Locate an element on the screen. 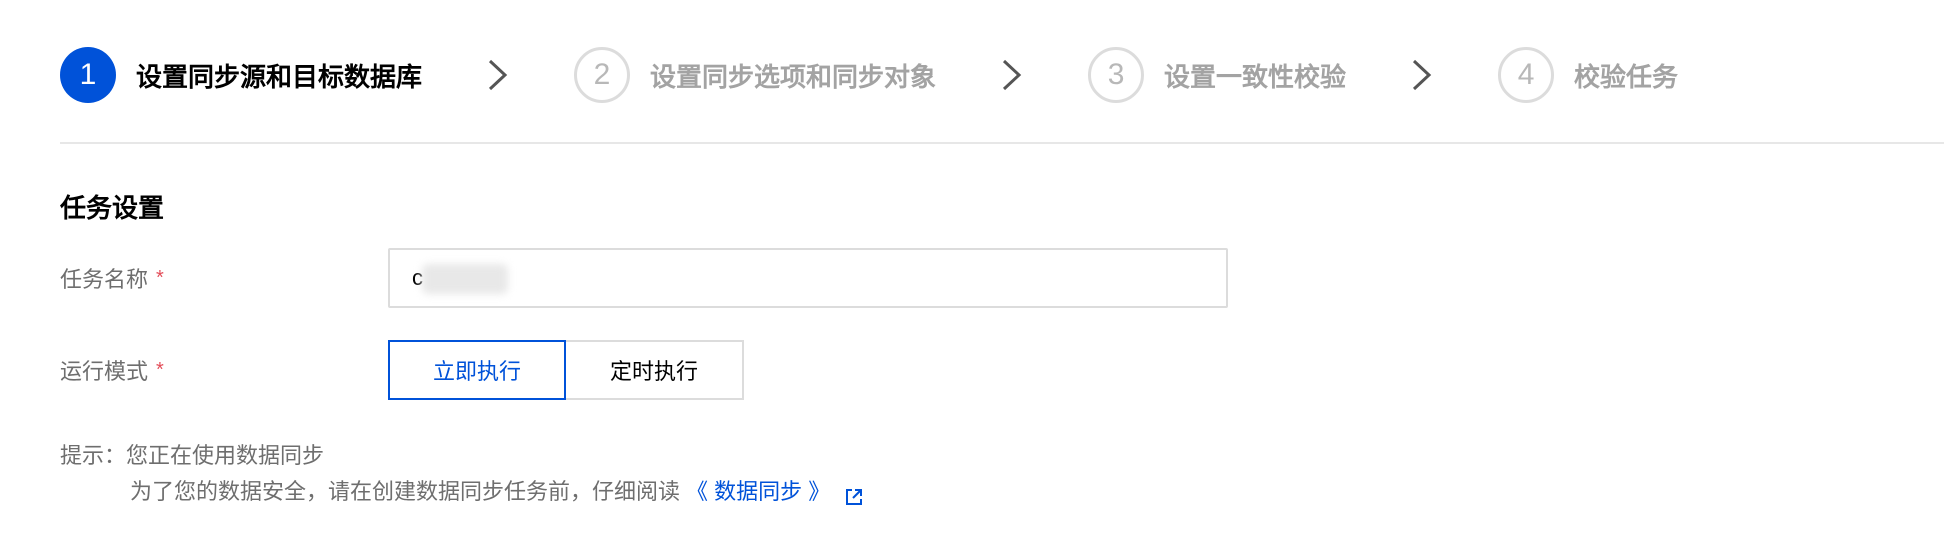  step-1-label: 设置同步源和目标数据库 is located at coordinates (279, 76).